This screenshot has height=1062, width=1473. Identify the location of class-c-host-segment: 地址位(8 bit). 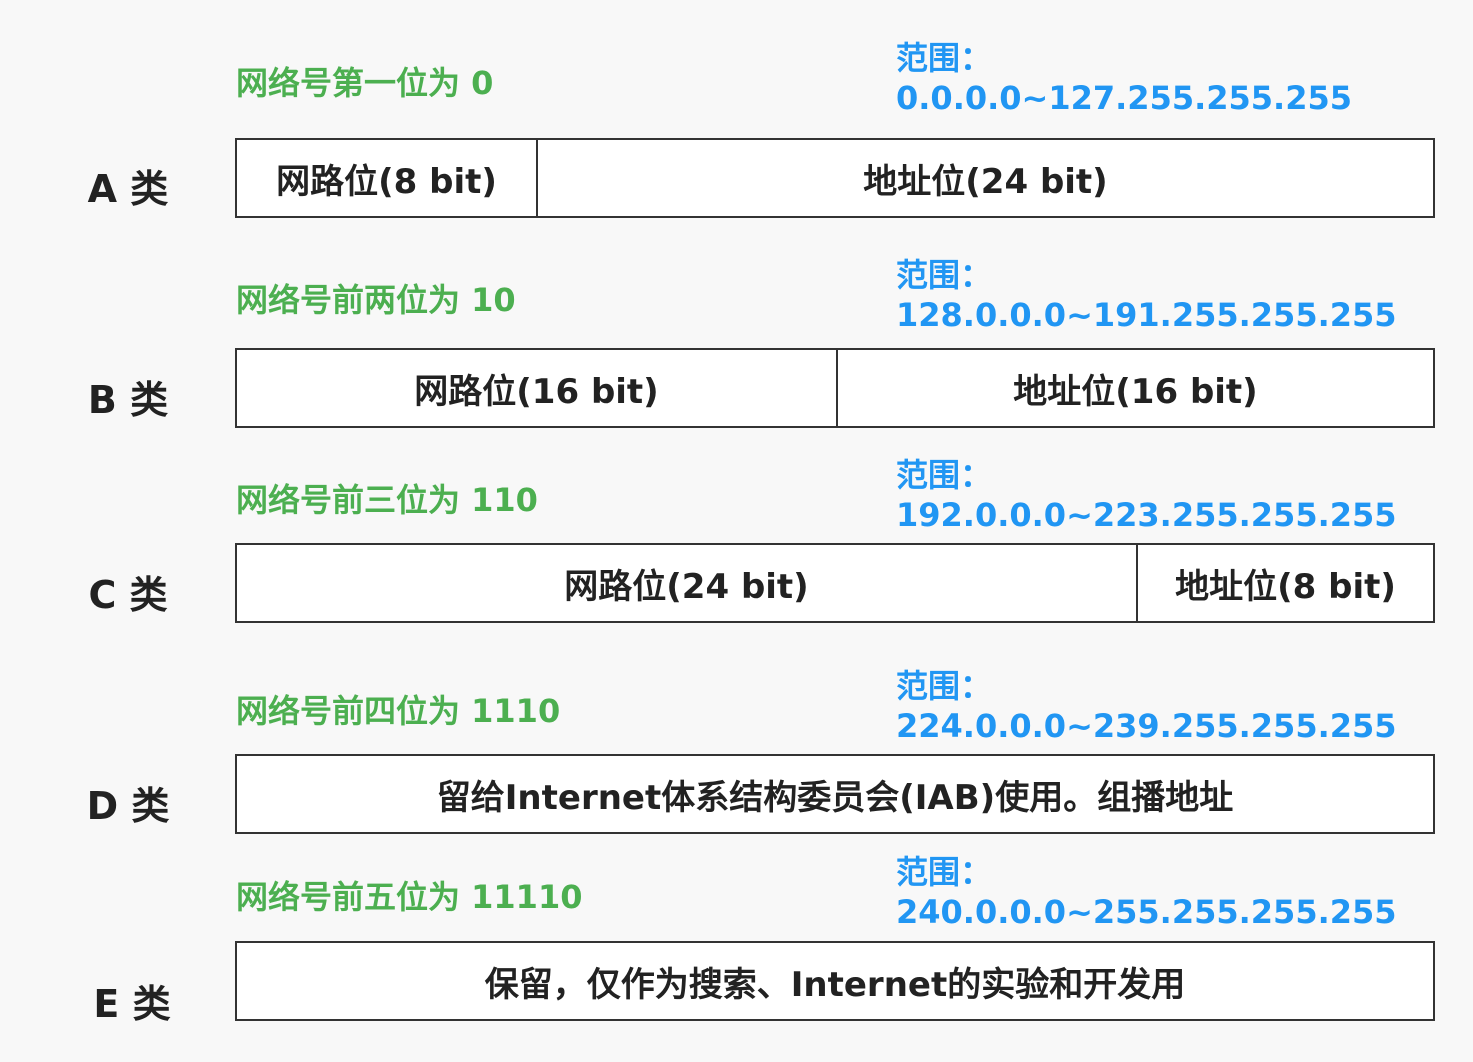
(1285, 586).